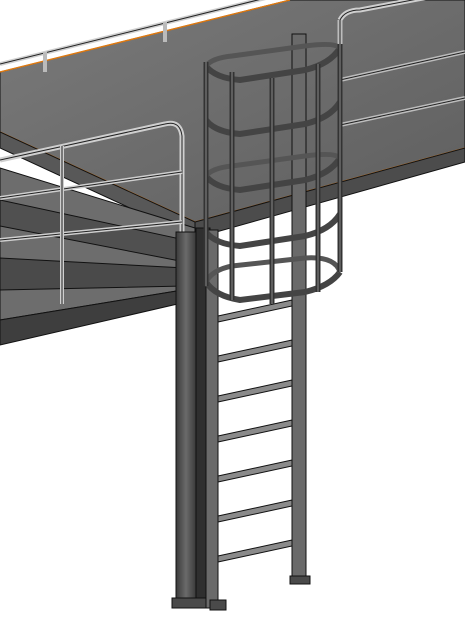 This screenshot has height=636, width=465. What do you see at coordinates (255, 431) in the screenshot?
I see `ladder-rungs` at bounding box center [255, 431].